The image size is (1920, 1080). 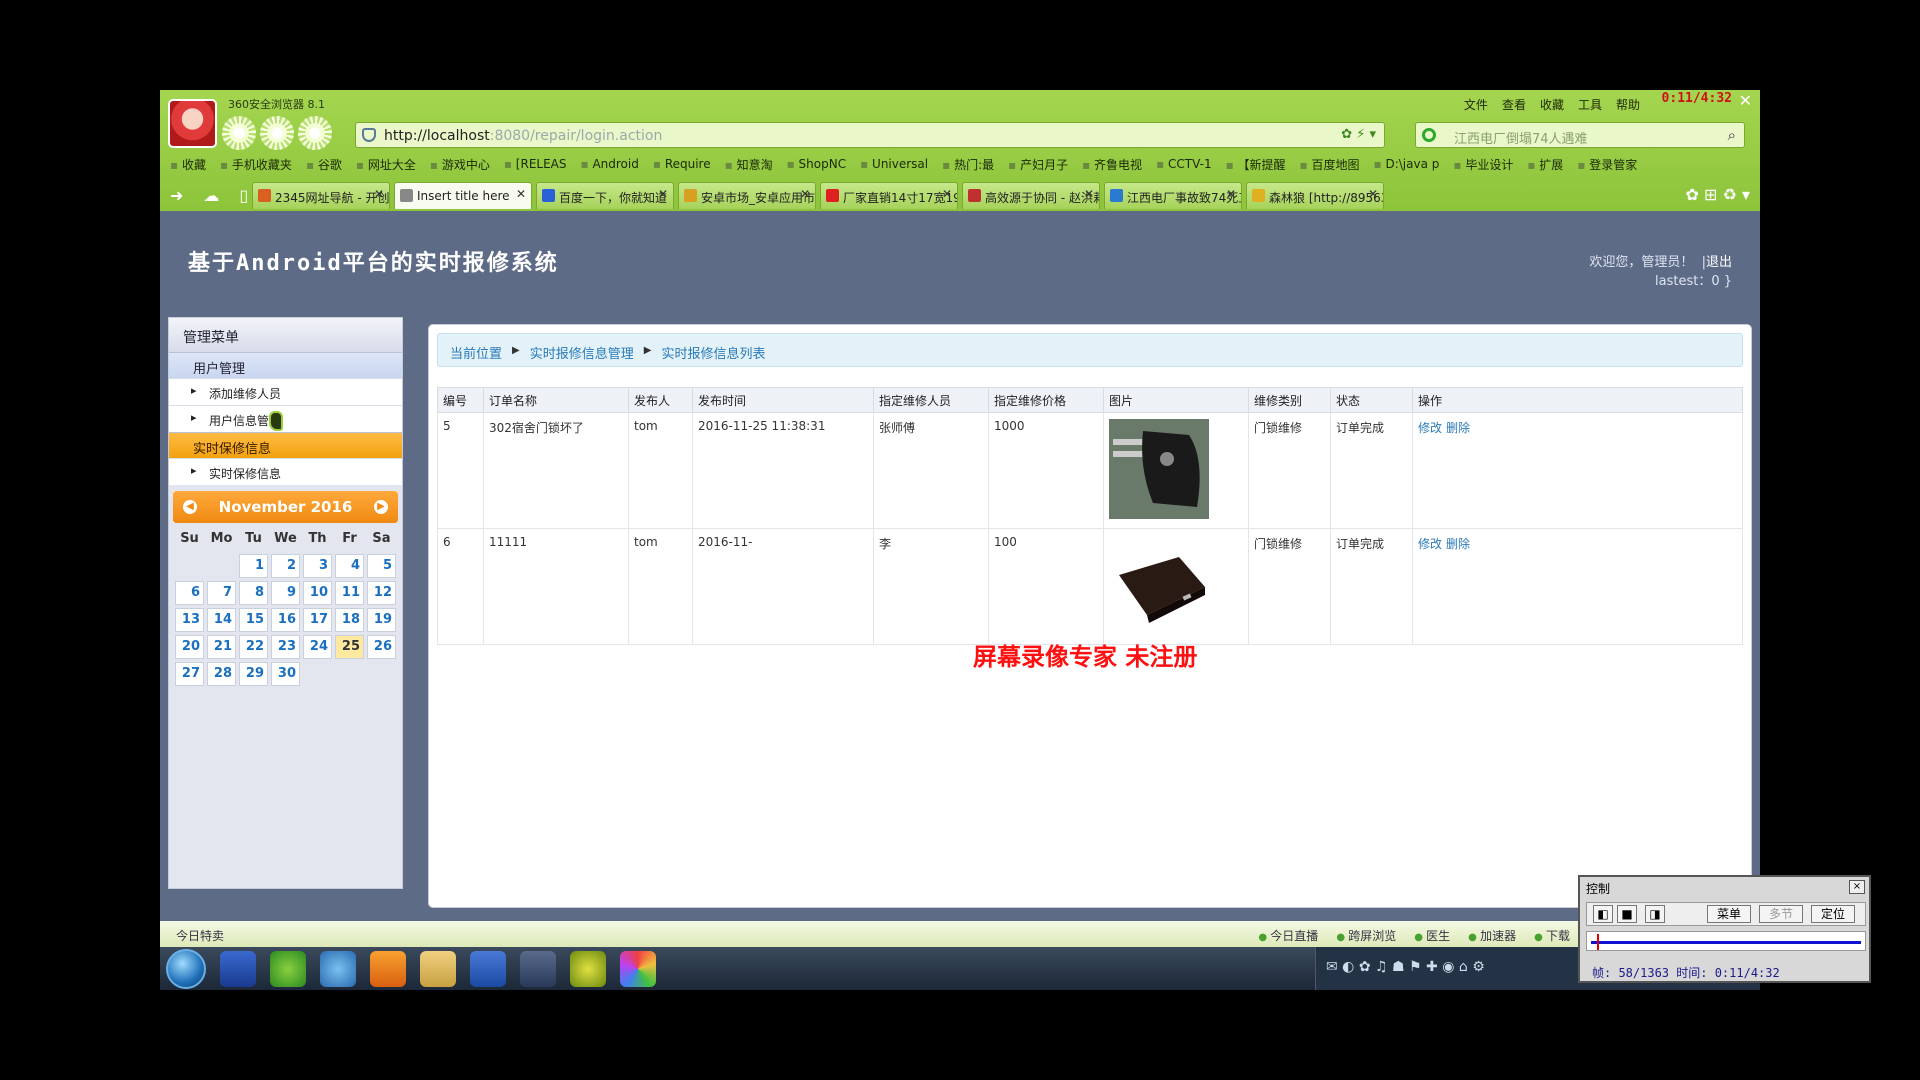 I want to click on calendar-day: 4, so click(x=349, y=566).